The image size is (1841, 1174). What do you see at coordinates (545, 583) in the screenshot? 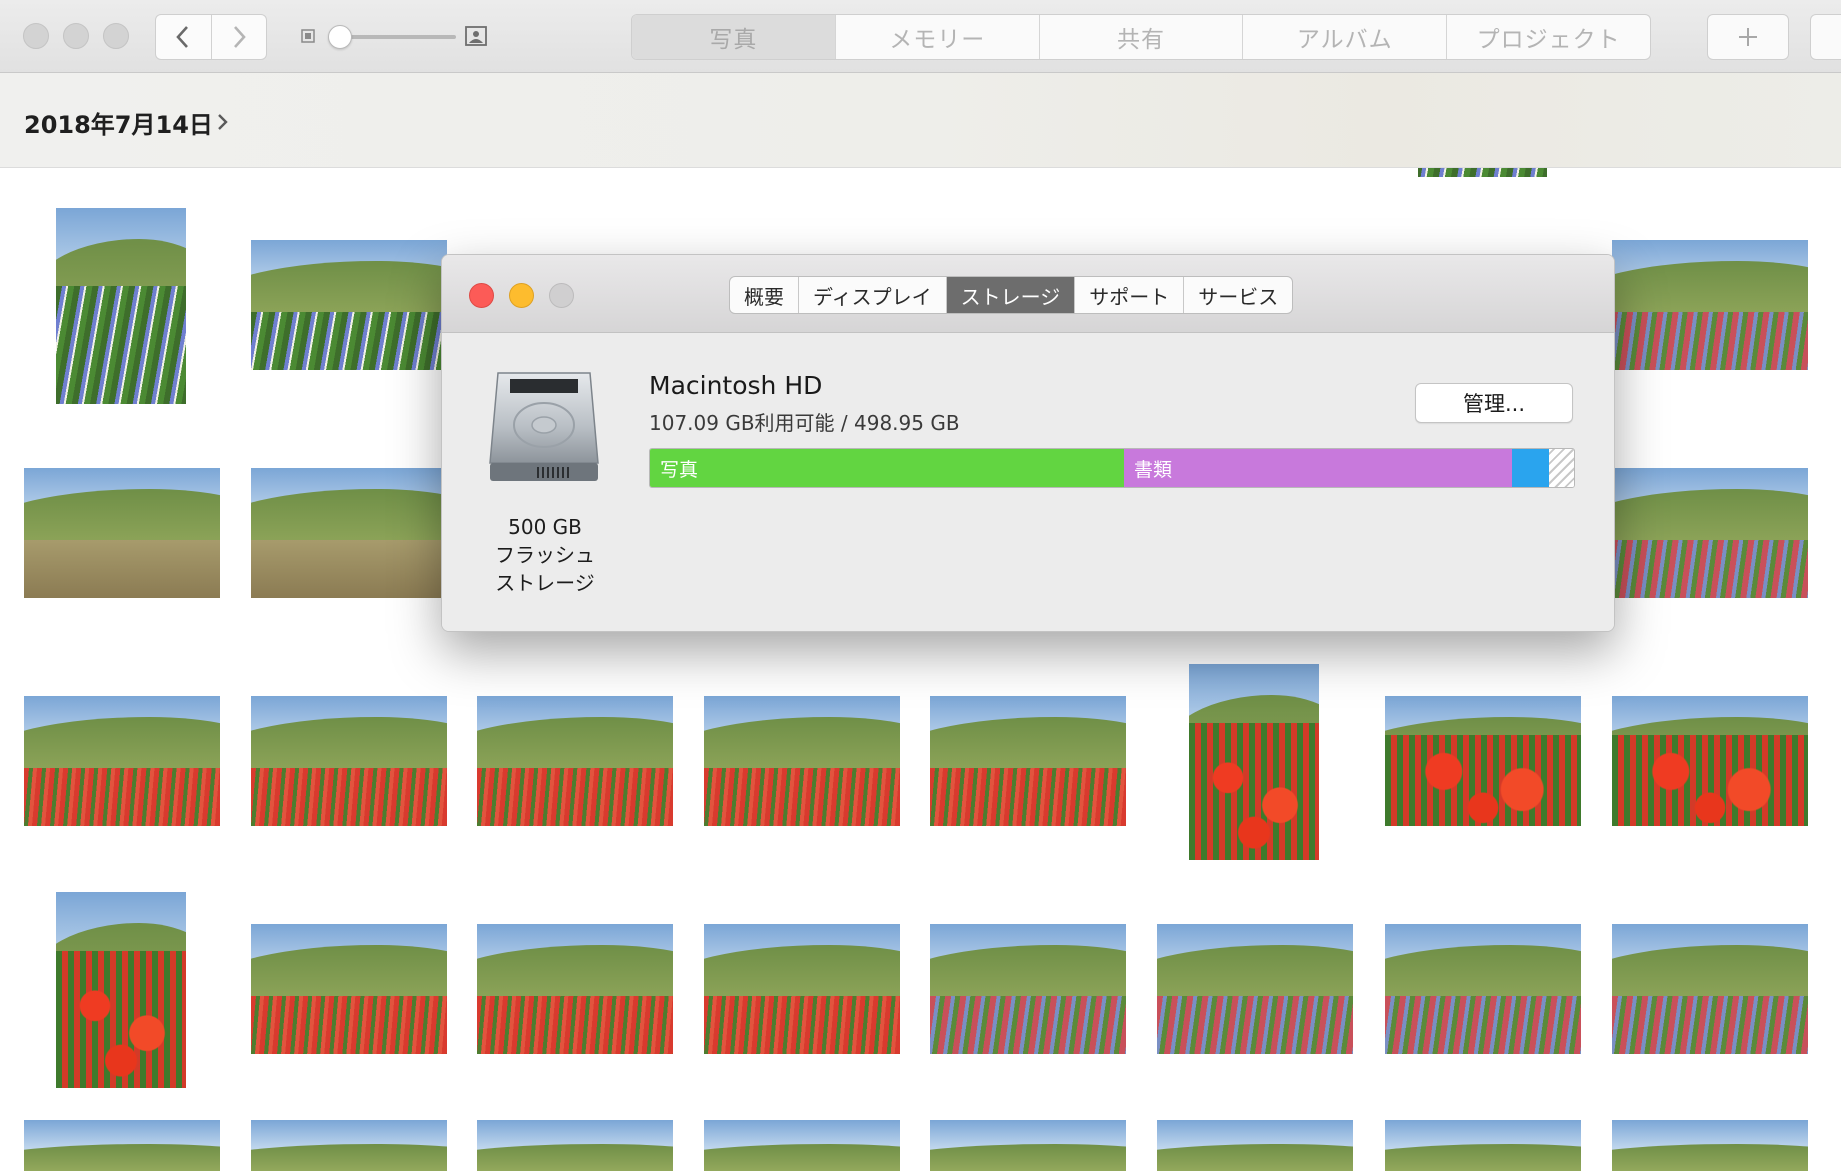
I see `drive-type-label-2: ストレージ` at bounding box center [545, 583].